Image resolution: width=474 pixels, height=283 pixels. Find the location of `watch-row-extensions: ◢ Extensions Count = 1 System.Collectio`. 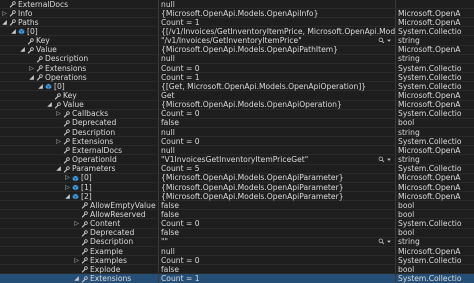

watch-row-extensions: ◢ Extensions Count = 1 System.Collectio is located at coordinates (237, 278).